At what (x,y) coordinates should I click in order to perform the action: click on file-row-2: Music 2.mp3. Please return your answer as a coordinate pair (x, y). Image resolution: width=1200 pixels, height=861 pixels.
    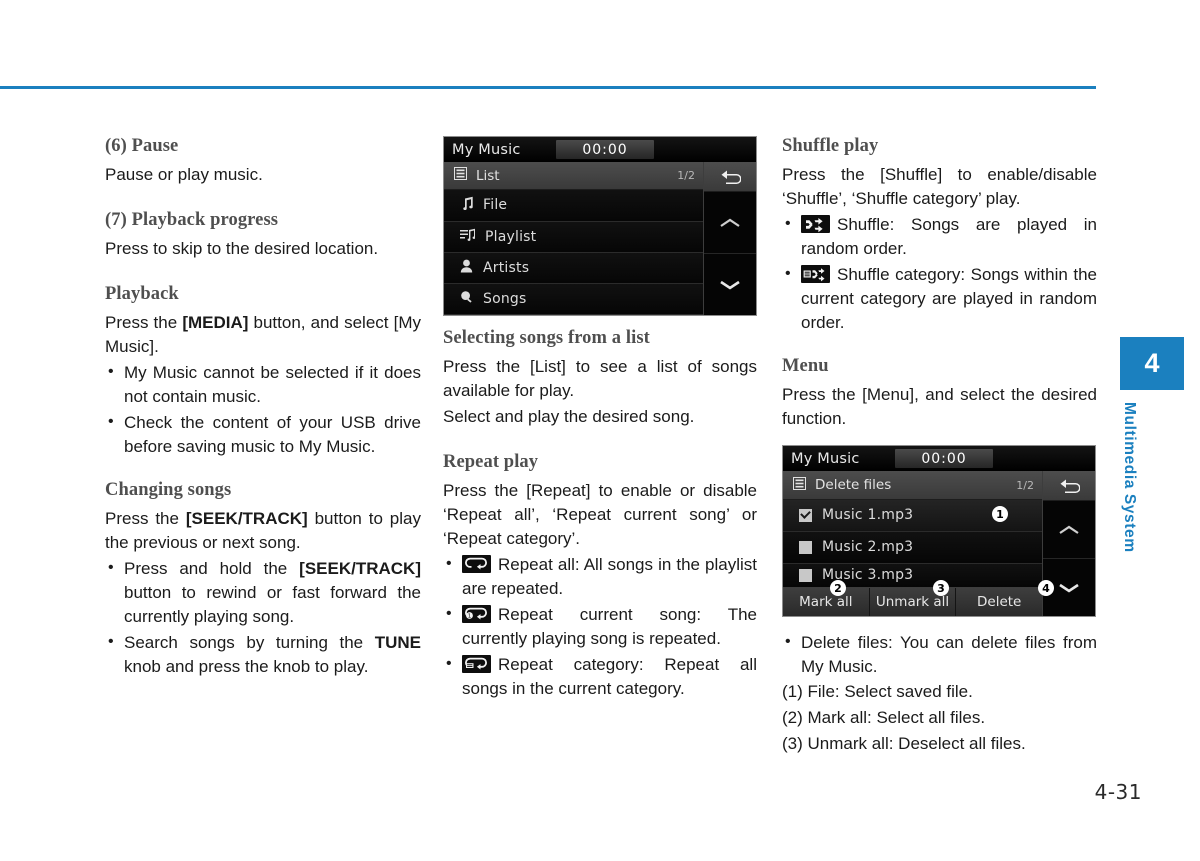
    Looking at the image, I should click on (912, 547).